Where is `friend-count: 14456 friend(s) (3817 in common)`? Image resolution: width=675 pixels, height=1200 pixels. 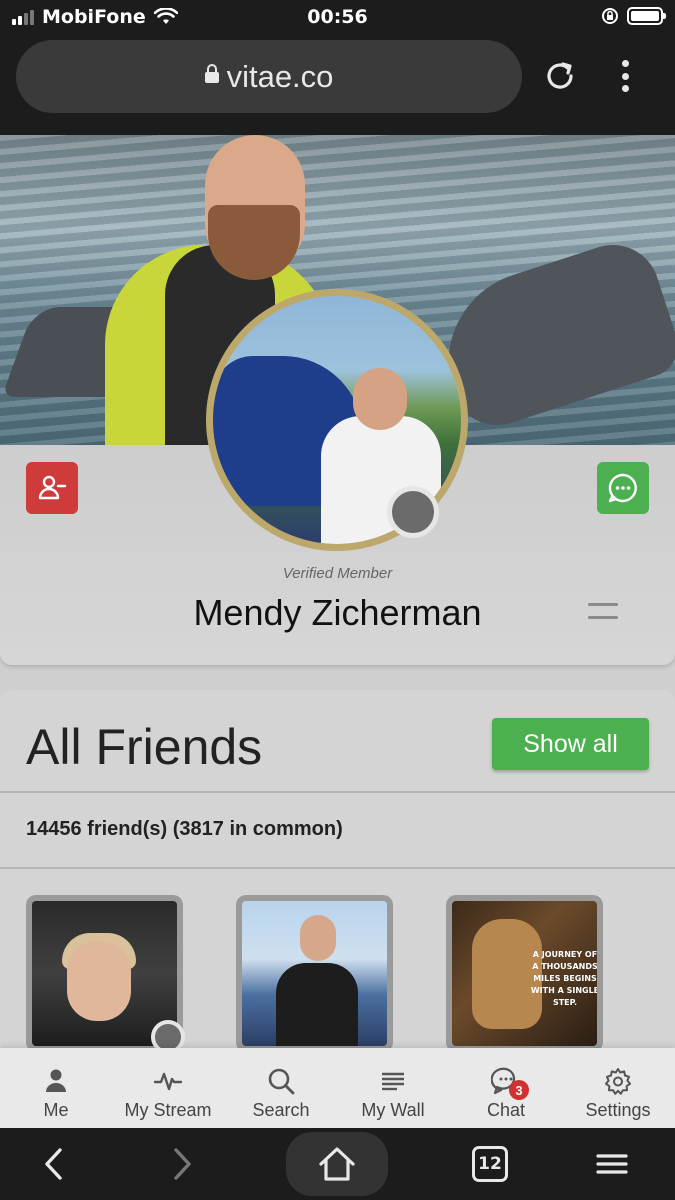 friend-count: 14456 friend(s) (3817 in common) is located at coordinates (184, 829).